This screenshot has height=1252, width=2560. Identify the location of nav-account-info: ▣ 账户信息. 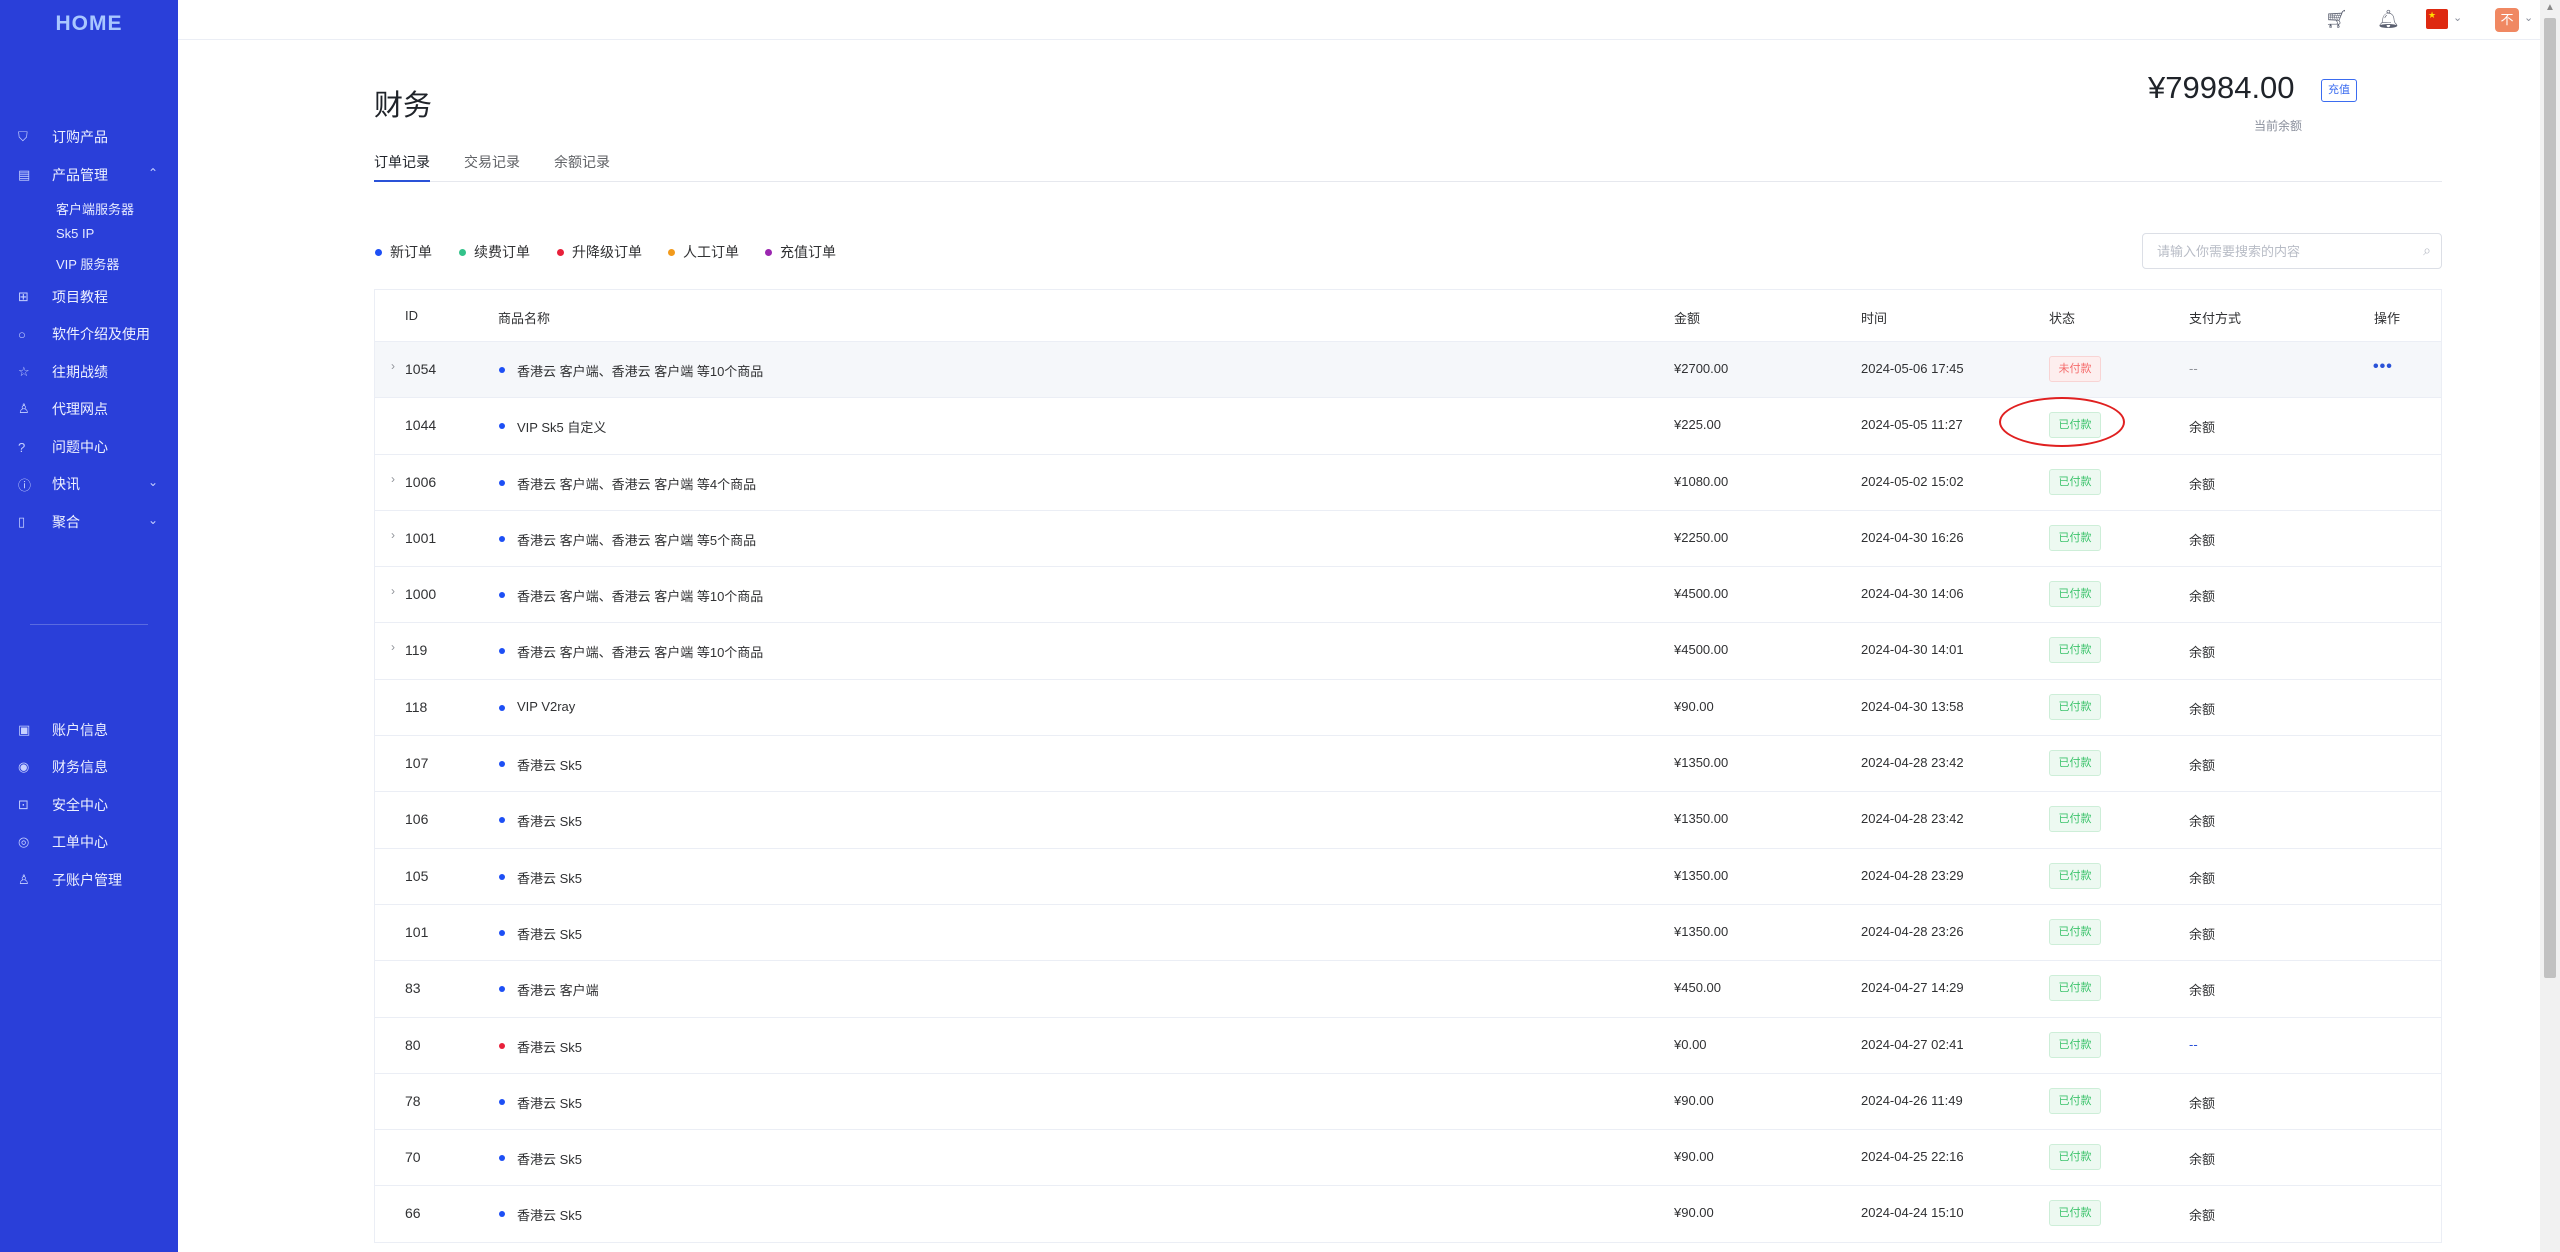
(89, 730).